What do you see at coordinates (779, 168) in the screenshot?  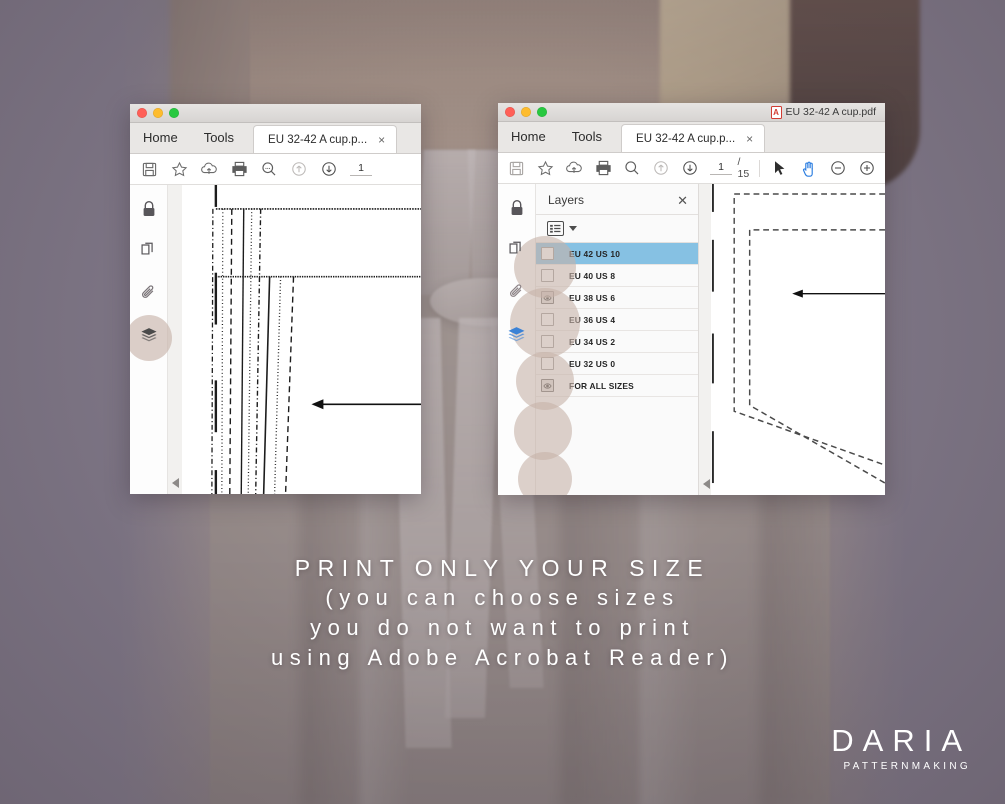 I see `select-tool-icon` at bounding box center [779, 168].